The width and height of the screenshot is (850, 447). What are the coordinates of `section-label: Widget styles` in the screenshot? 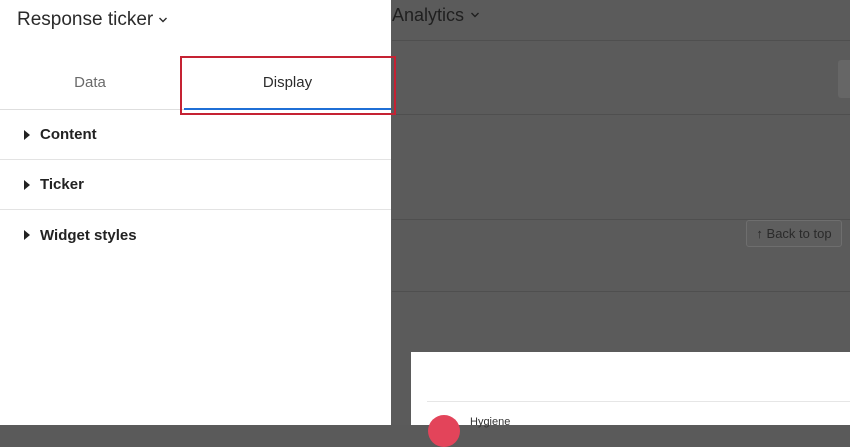 It's located at (88, 235).